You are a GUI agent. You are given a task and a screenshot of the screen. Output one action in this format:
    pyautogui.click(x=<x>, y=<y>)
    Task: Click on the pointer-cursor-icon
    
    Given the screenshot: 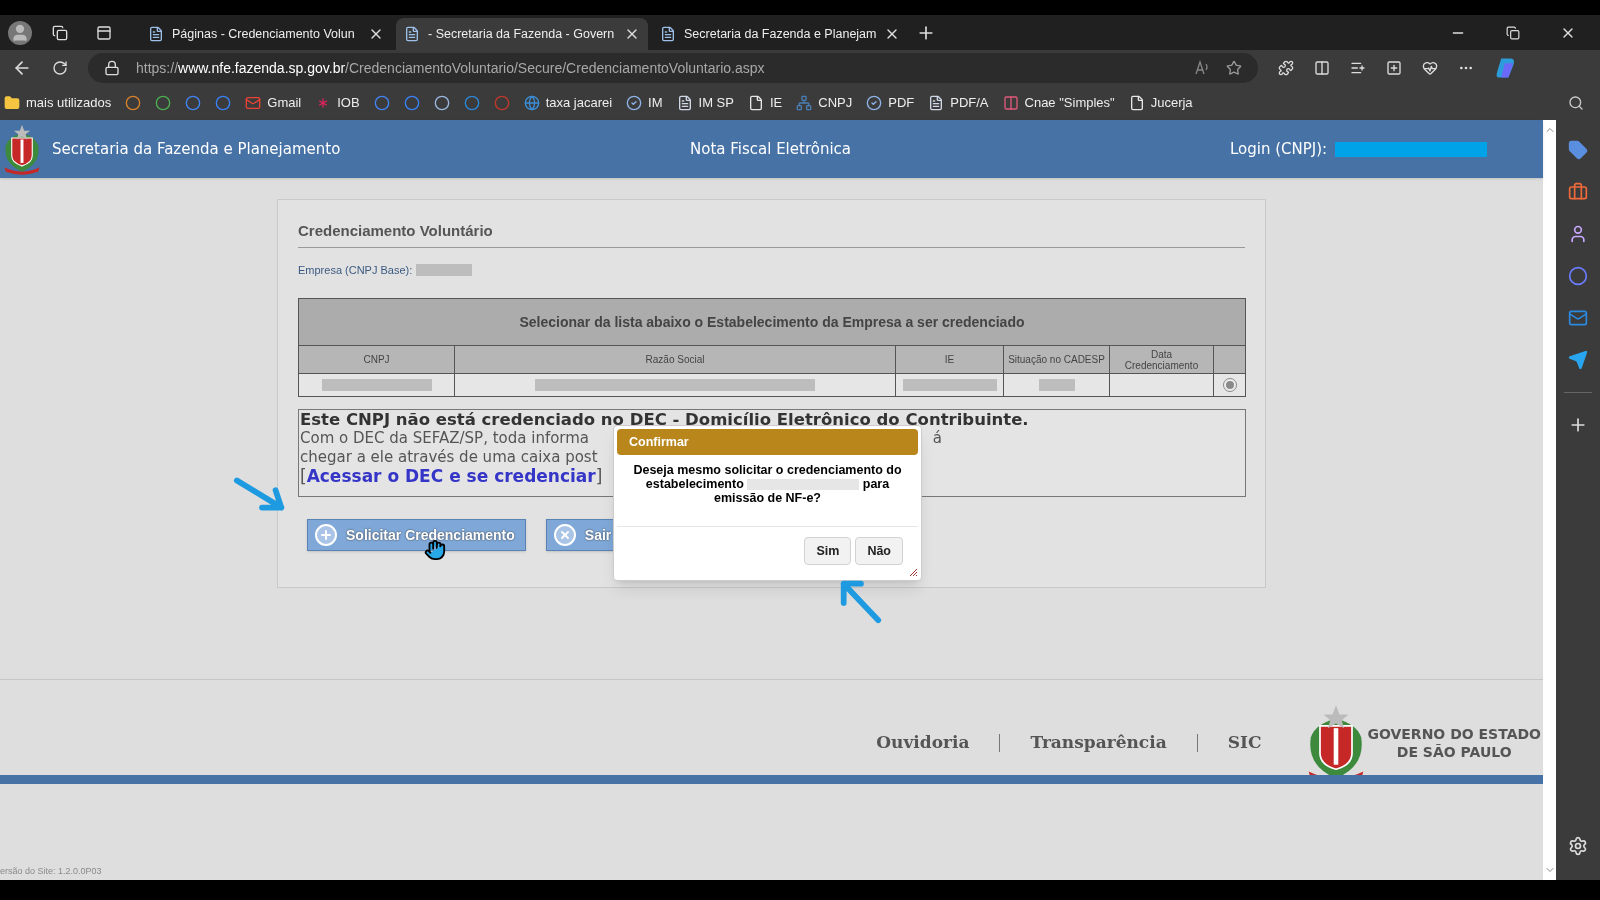 What is the action you would take?
    pyautogui.click(x=435, y=550)
    